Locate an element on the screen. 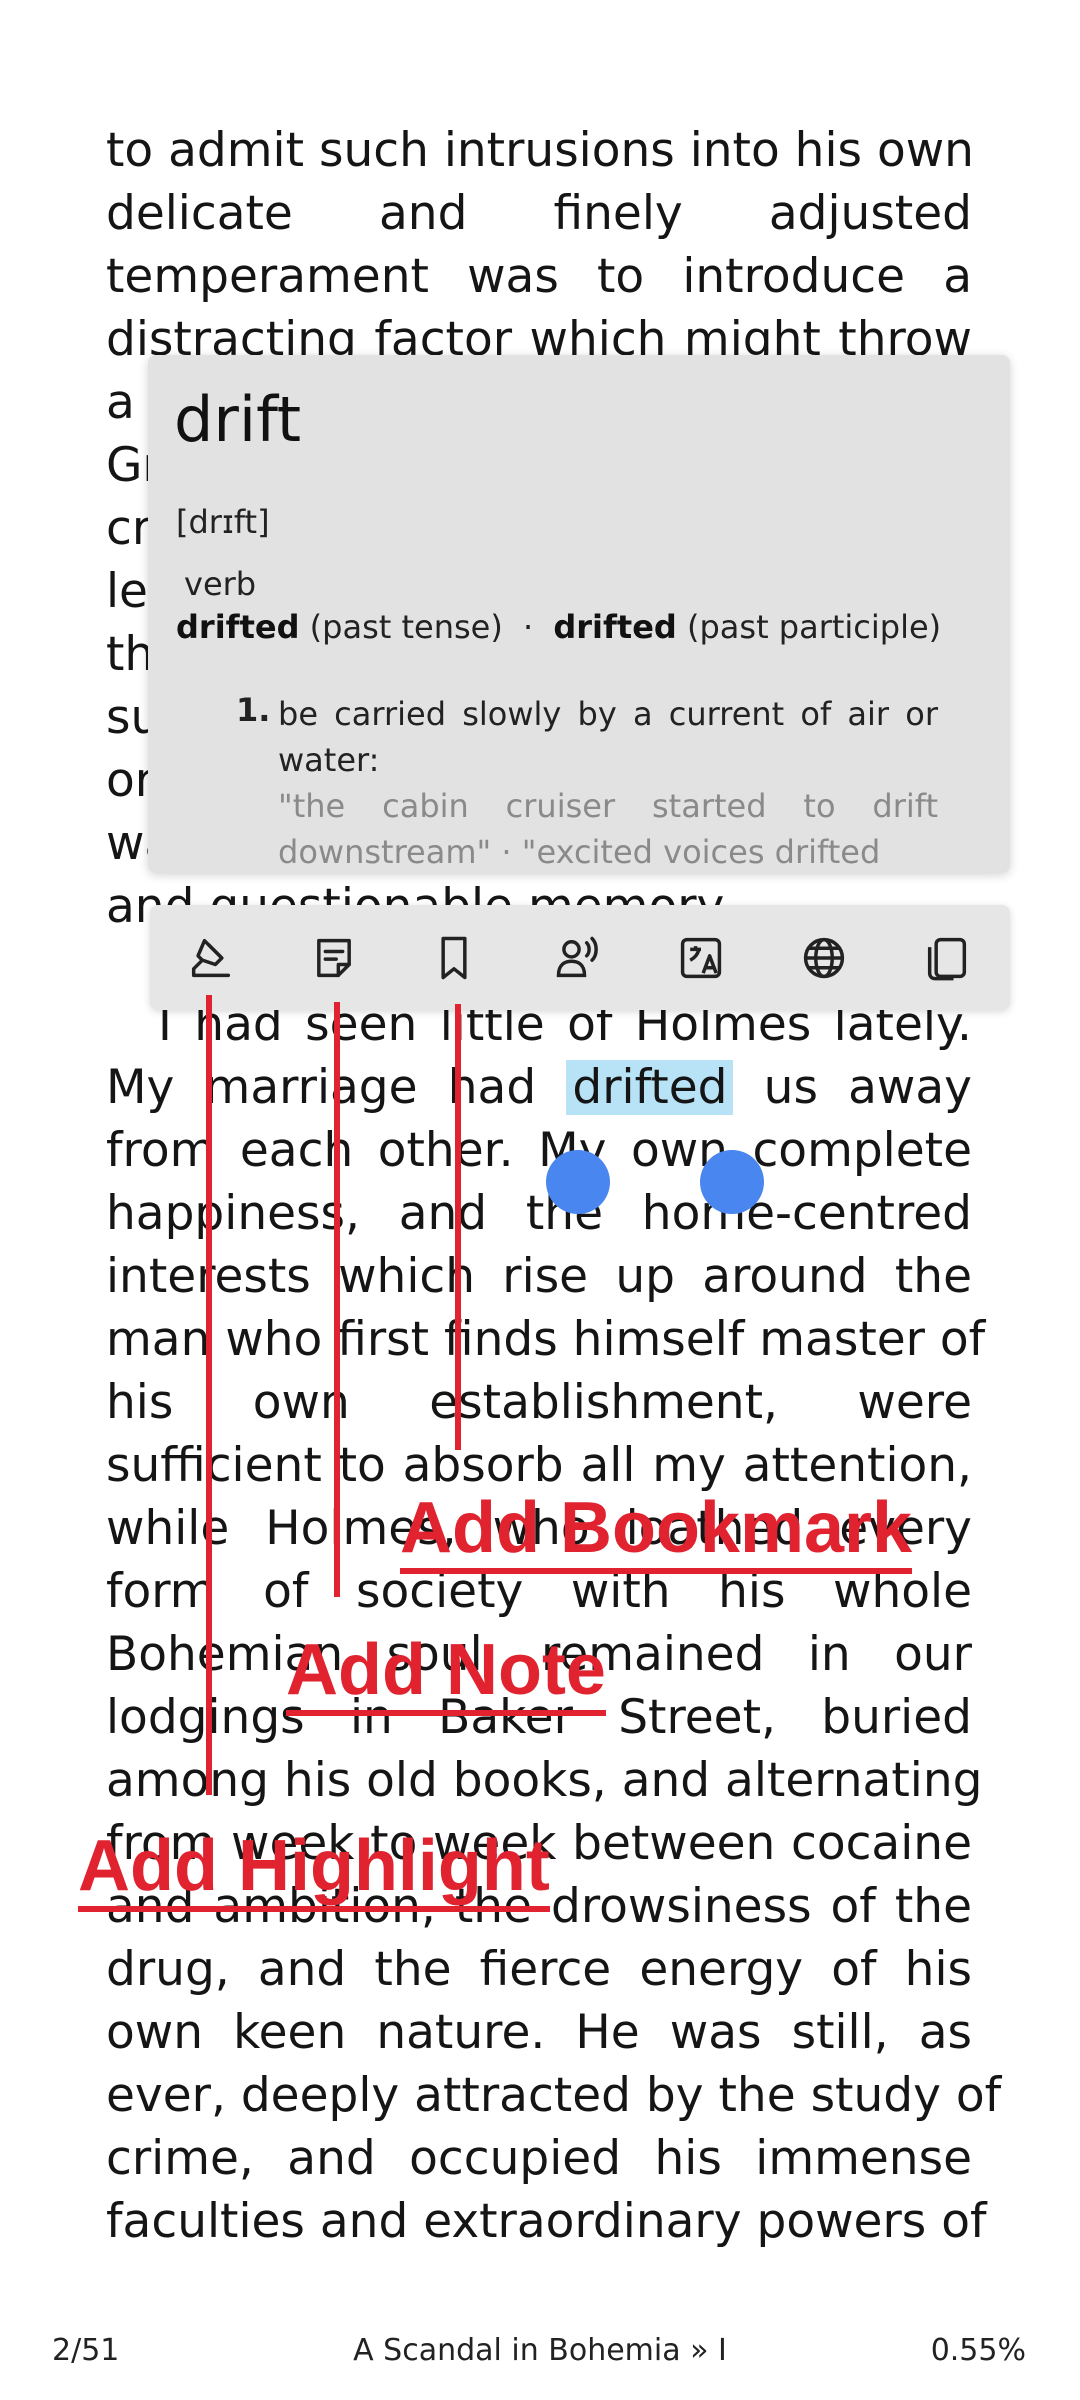  selection-end-handle is located at coordinates (732, 1182).